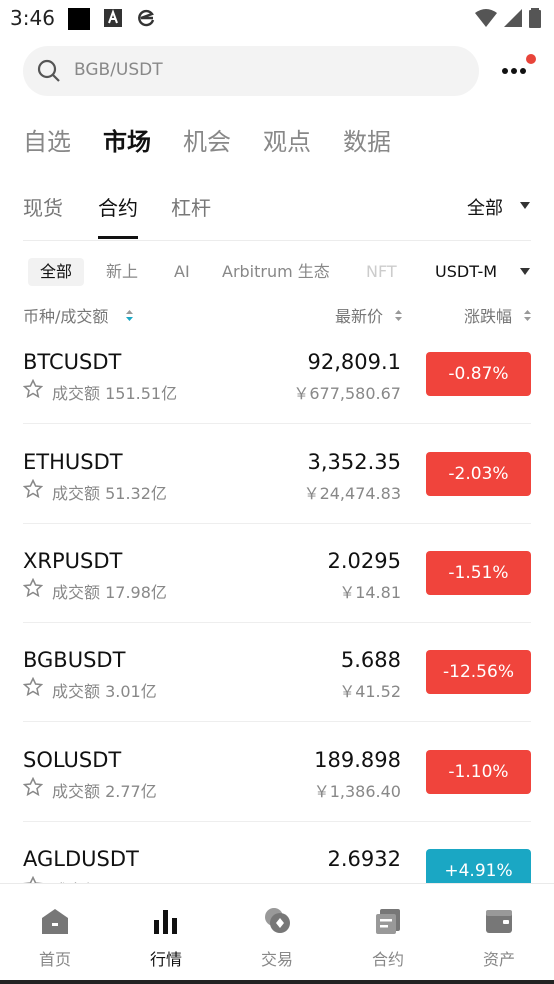  What do you see at coordinates (55, 921) in the screenshot?
I see `home-icon` at bounding box center [55, 921].